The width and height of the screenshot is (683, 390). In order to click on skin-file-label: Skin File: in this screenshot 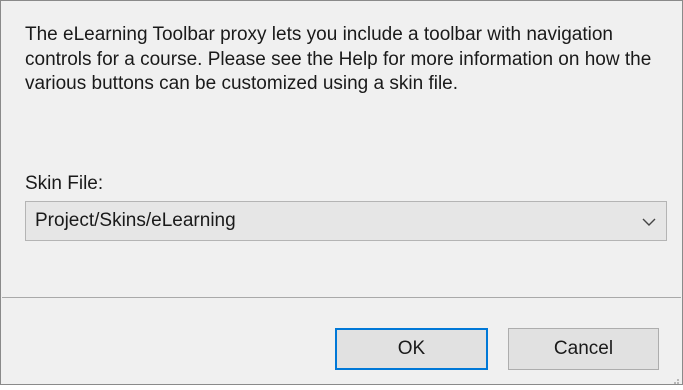, I will do `click(64, 183)`.